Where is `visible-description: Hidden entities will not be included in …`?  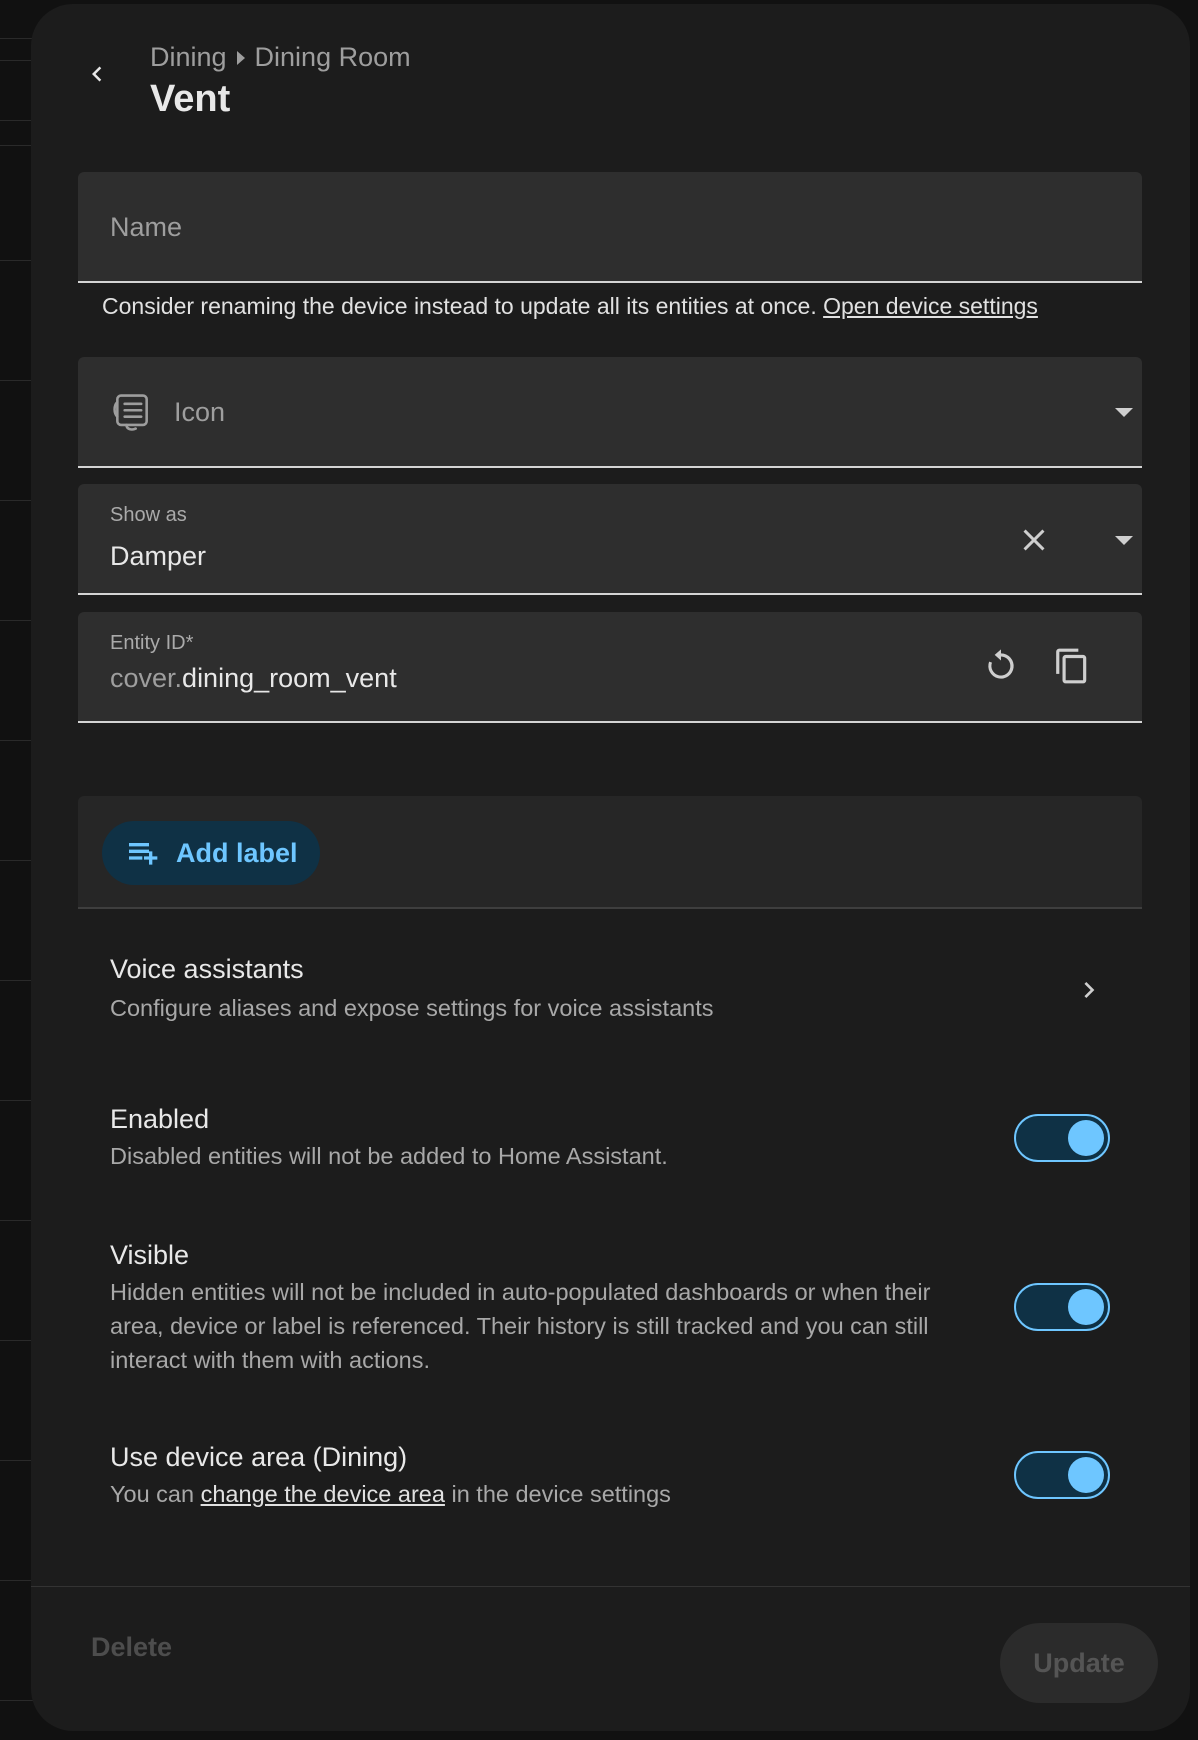 visible-description: Hidden entities will not be included in … is located at coordinates (520, 1326).